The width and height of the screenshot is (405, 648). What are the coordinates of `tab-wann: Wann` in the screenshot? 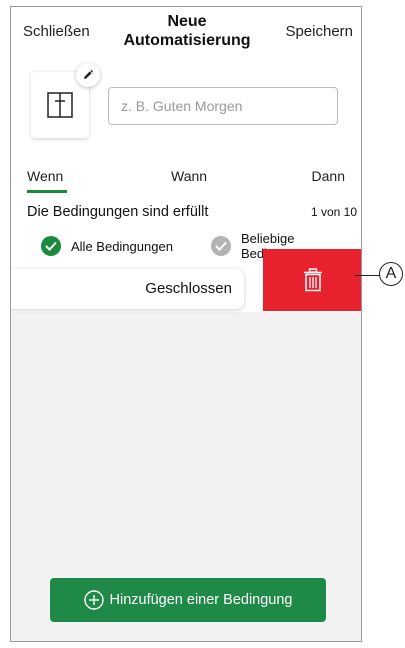 It's located at (189, 176).